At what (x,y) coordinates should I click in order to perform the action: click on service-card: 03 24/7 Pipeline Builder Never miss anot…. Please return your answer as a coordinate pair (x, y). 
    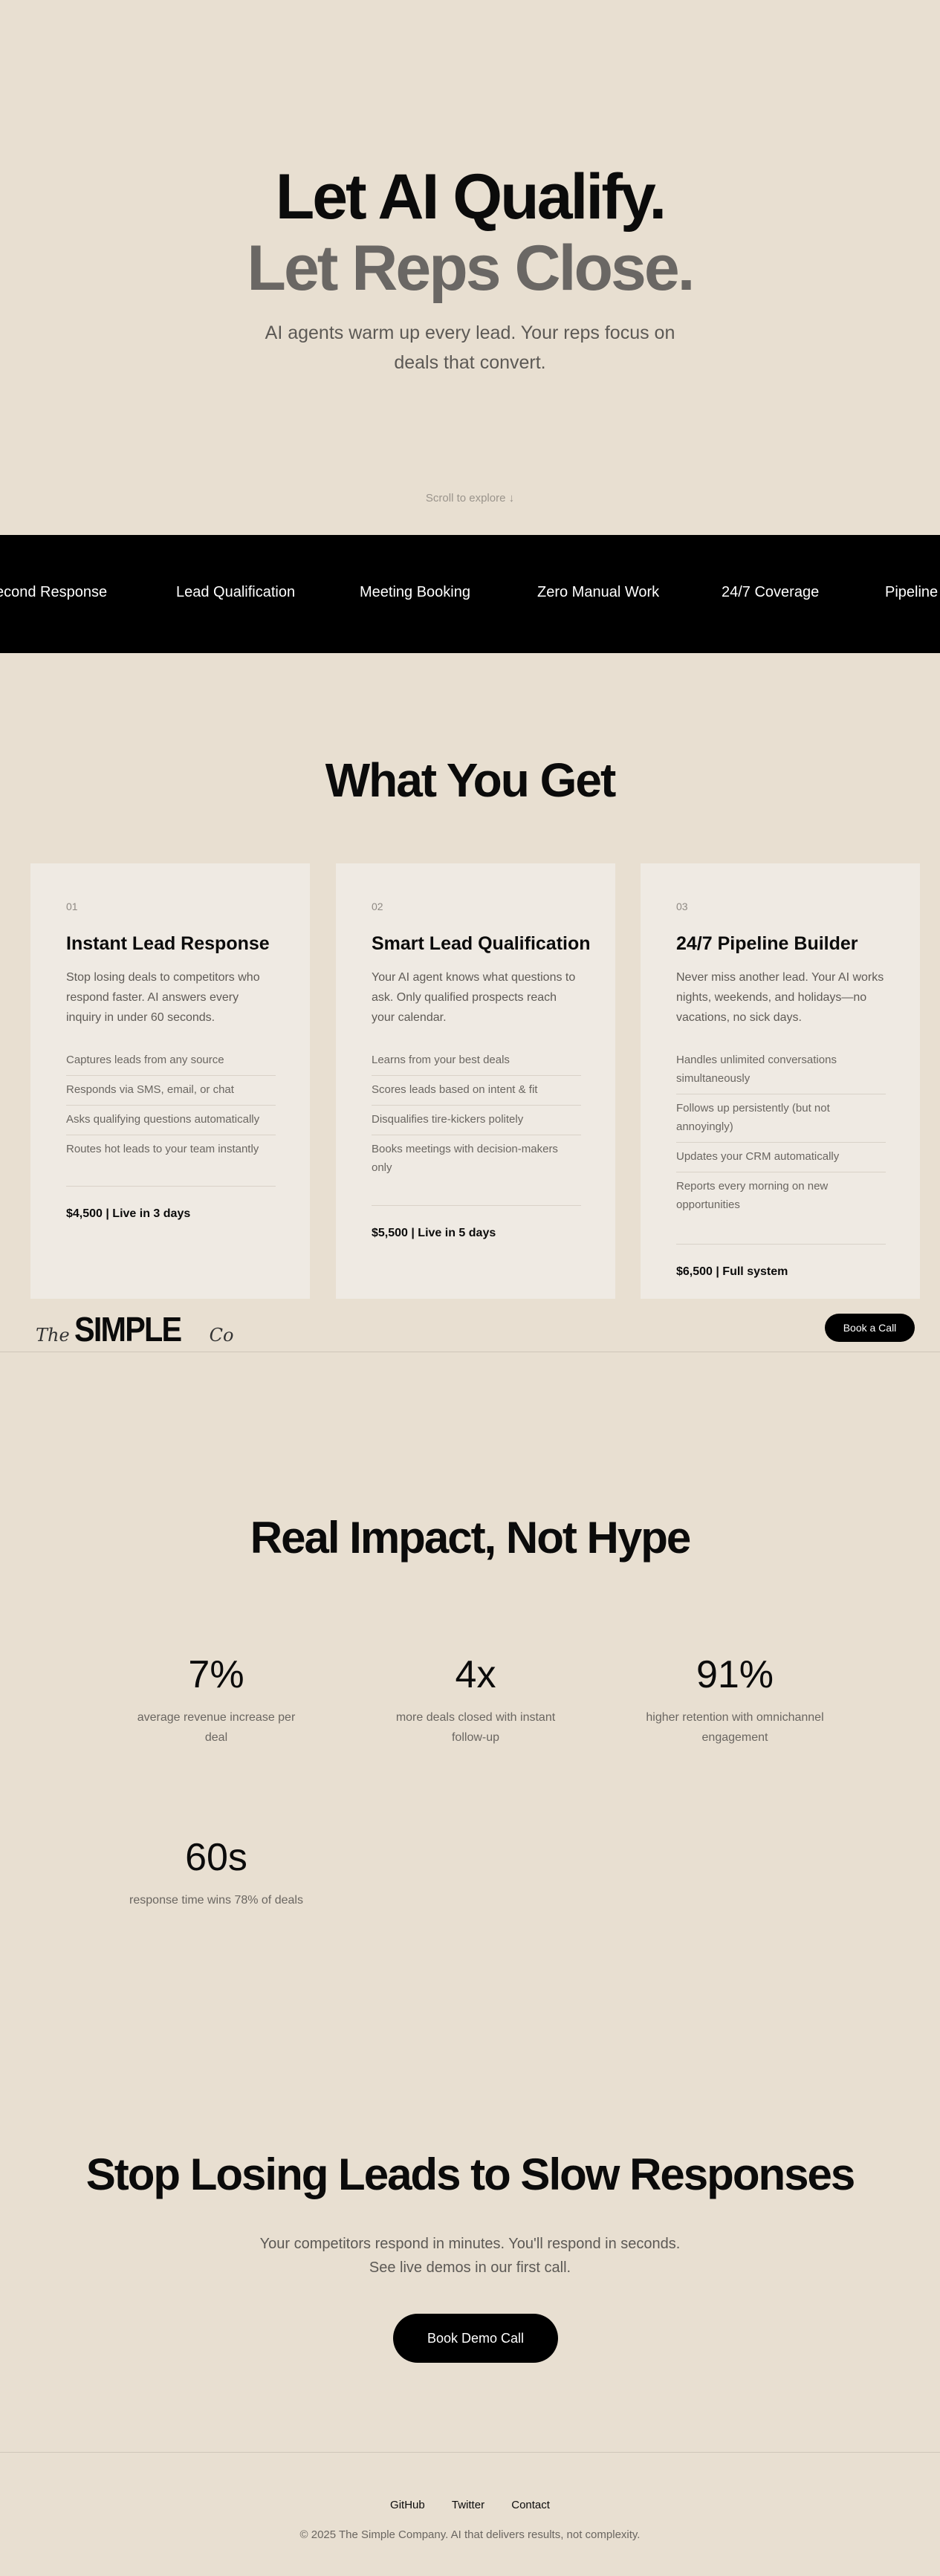
    Looking at the image, I should click on (780, 1081).